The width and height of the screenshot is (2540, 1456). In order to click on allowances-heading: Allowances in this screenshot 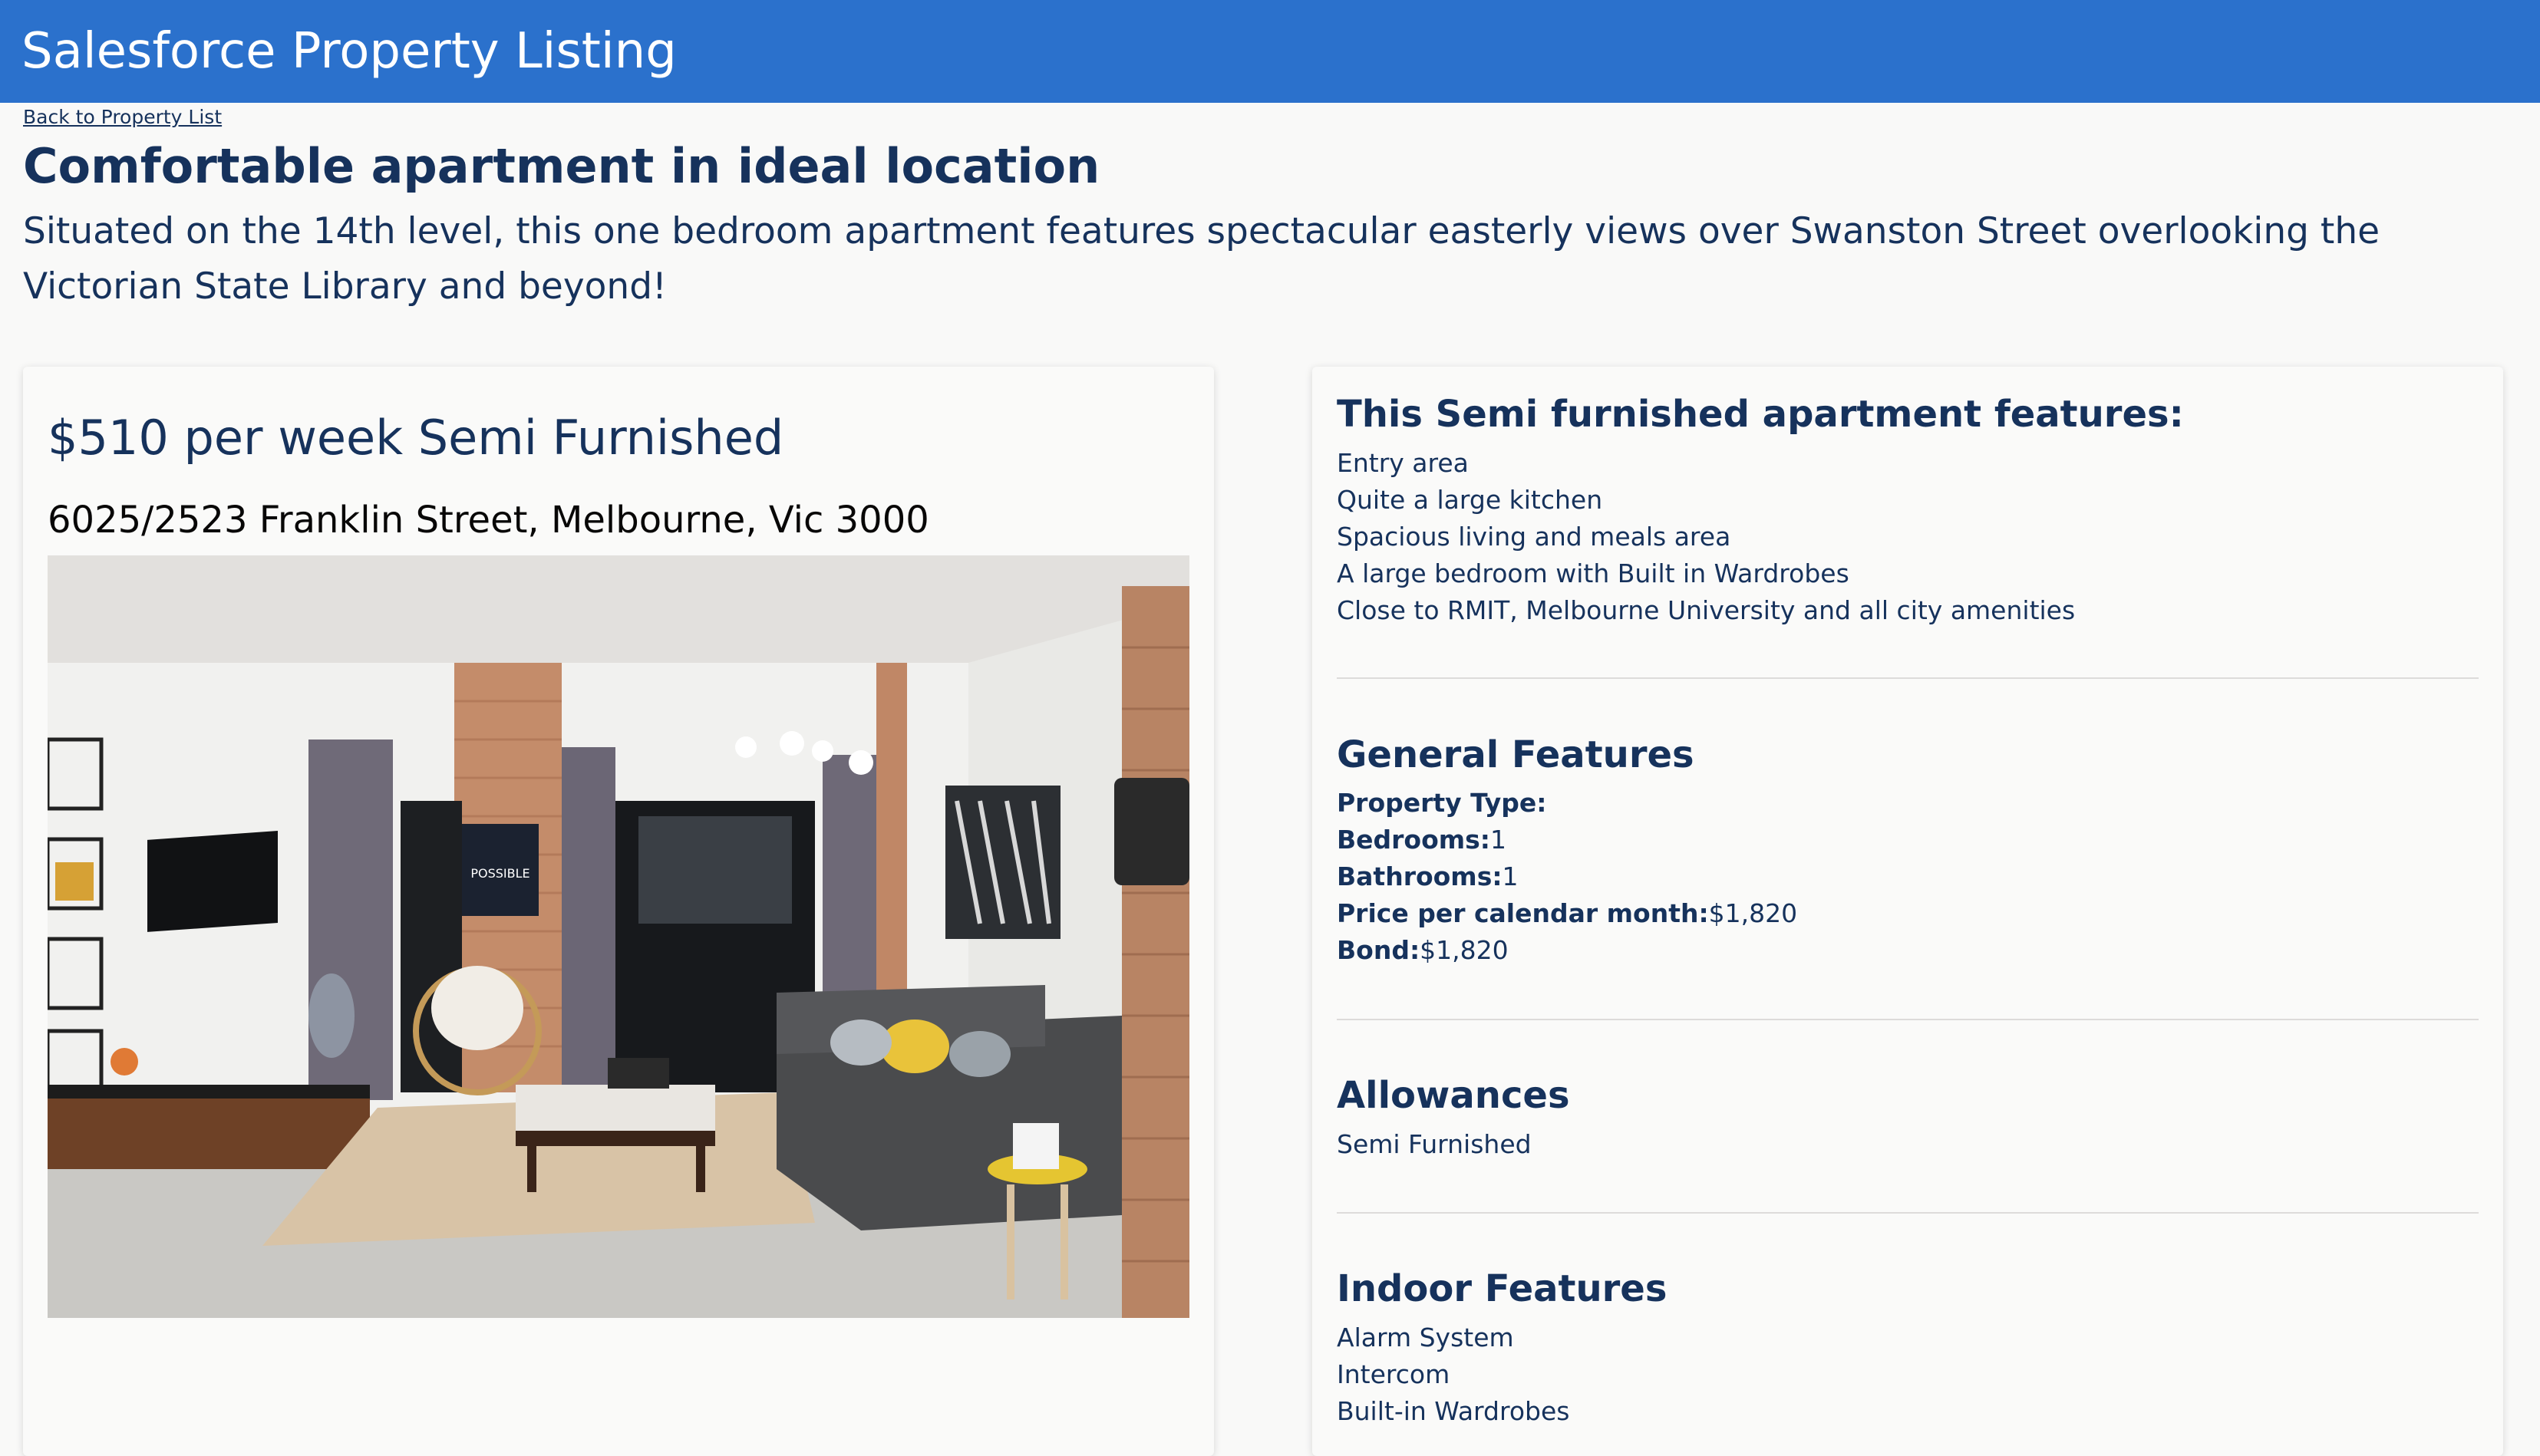, I will do `click(1453, 1095)`.